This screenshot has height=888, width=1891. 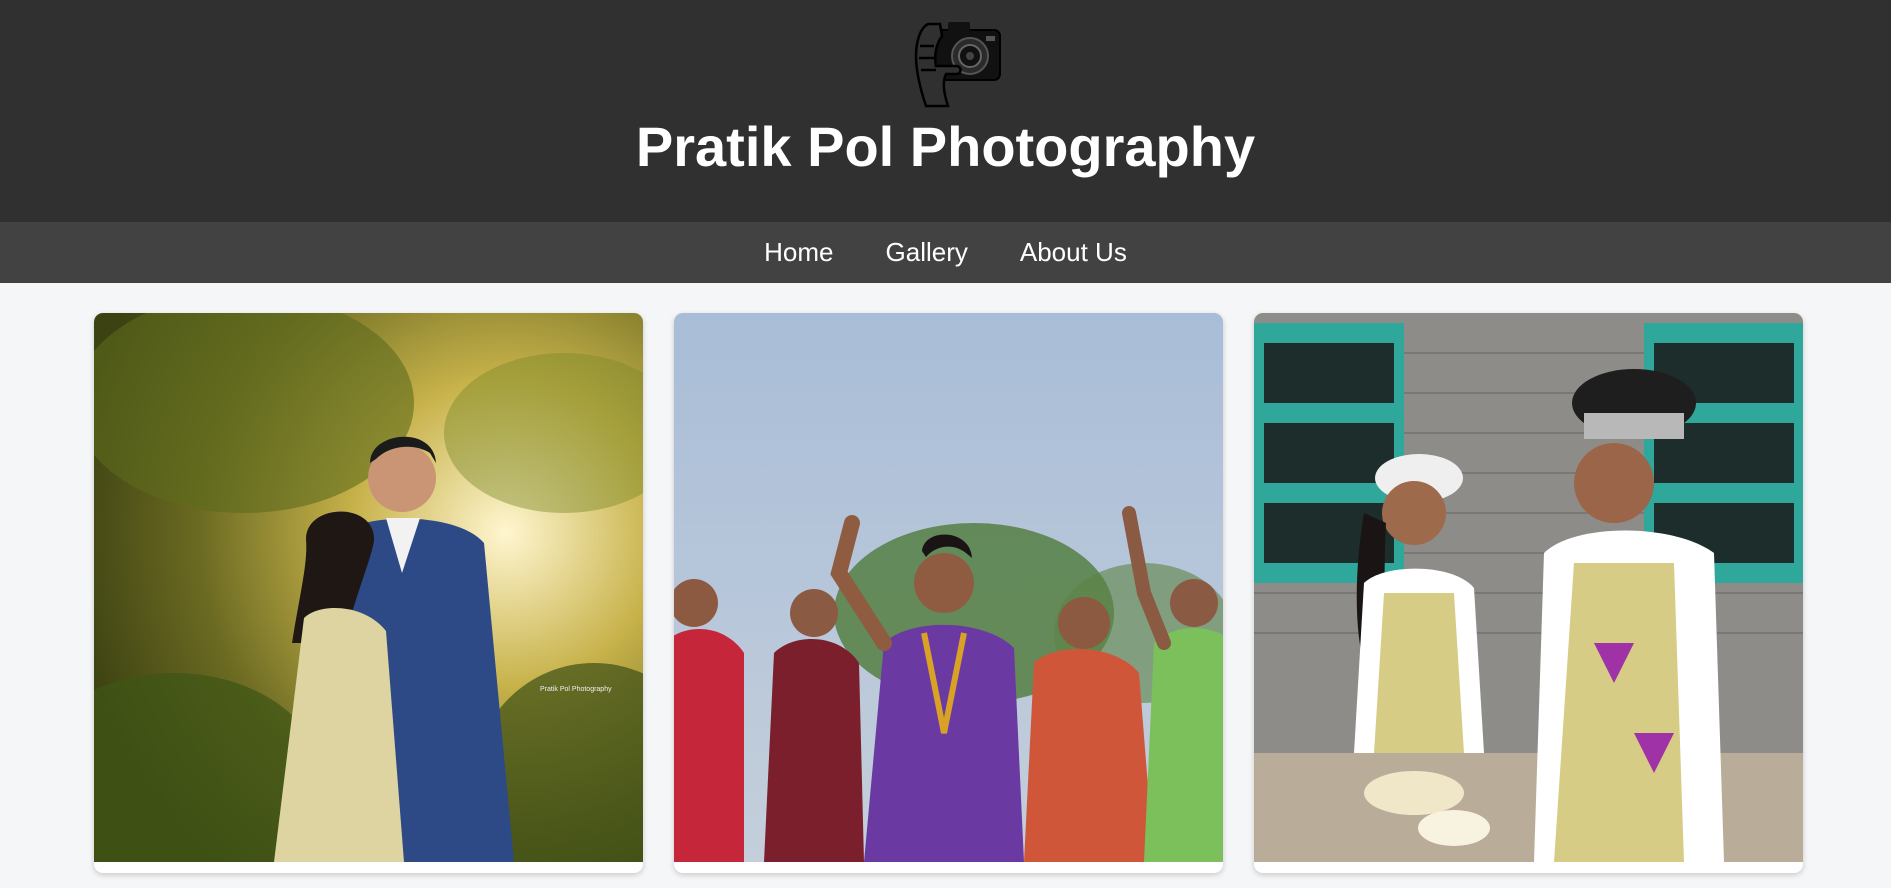 What do you see at coordinates (927, 252) in the screenshot?
I see `nav-gallery-link: Gallery` at bounding box center [927, 252].